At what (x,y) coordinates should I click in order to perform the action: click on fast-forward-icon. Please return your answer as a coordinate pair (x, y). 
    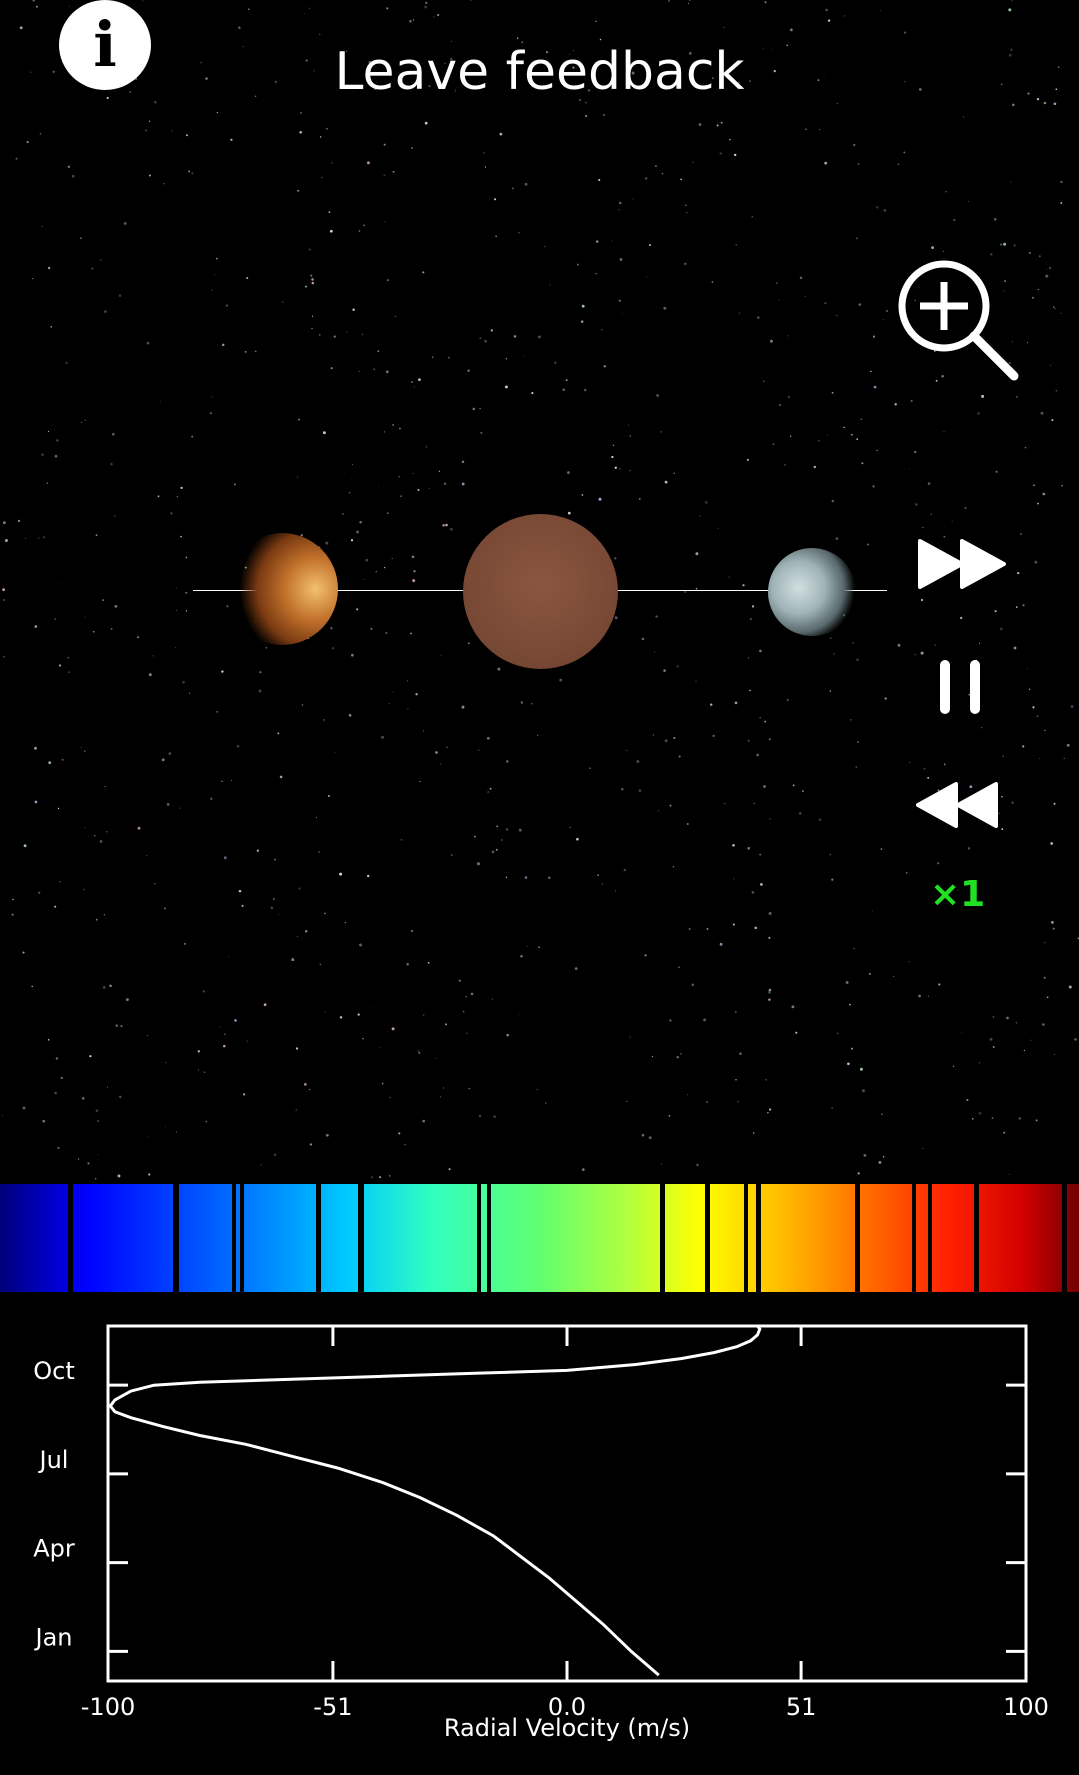
    Looking at the image, I should click on (962, 564).